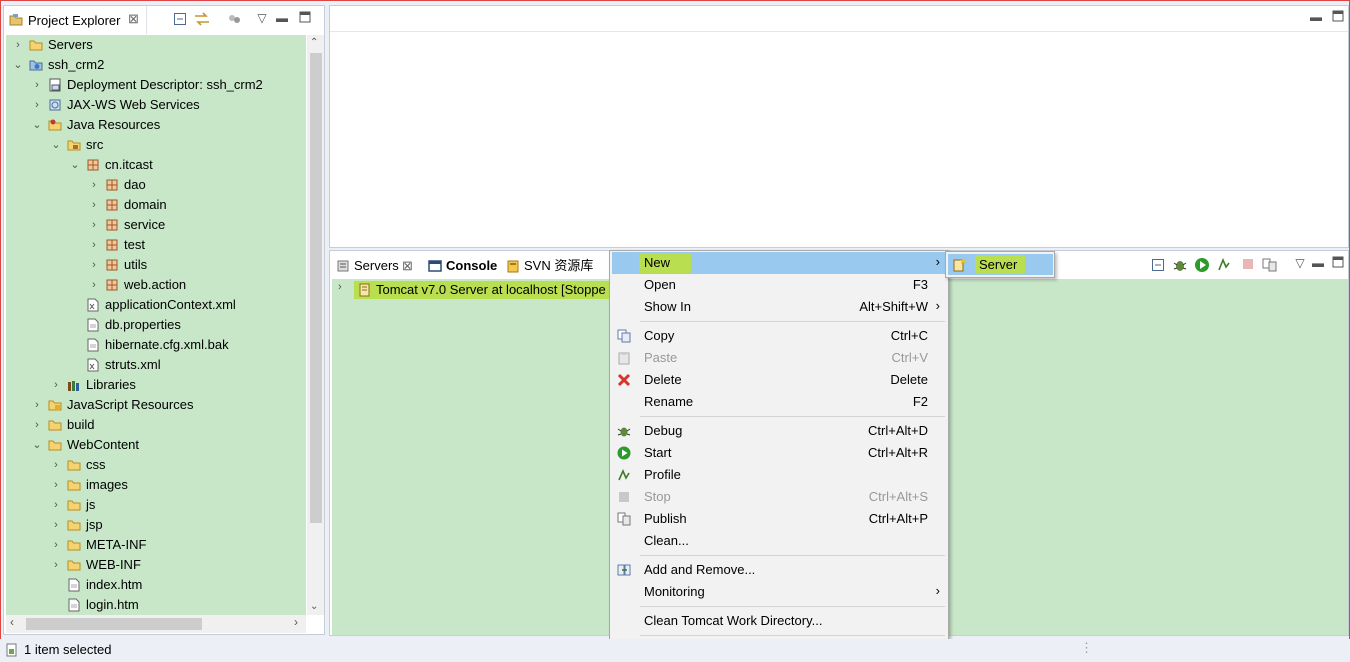 The height and width of the screenshot is (662, 1350). What do you see at coordinates (156, 85) in the screenshot?
I see `tree-item: › Deployment Descriptor: ssh_crm2` at bounding box center [156, 85].